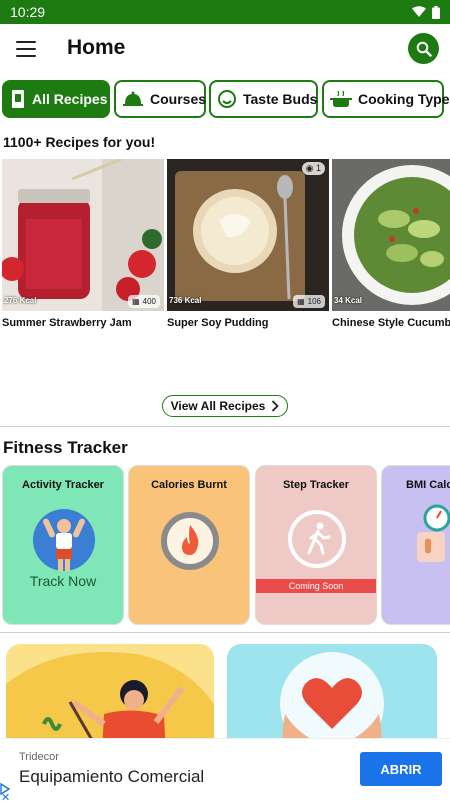  Describe the element at coordinates (56, 99) in the screenshot. I see `chip-all-recipes: All Recipes` at that location.